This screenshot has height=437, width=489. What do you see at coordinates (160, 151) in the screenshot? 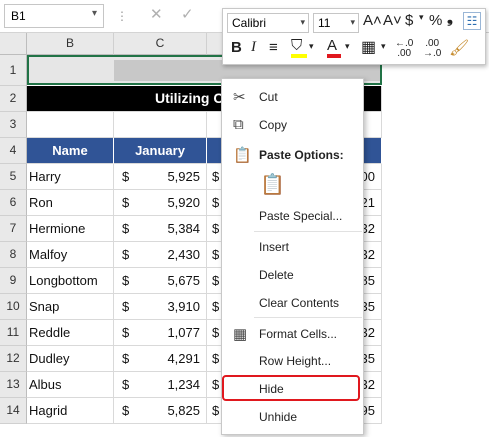
I see `header-january: January` at bounding box center [160, 151].